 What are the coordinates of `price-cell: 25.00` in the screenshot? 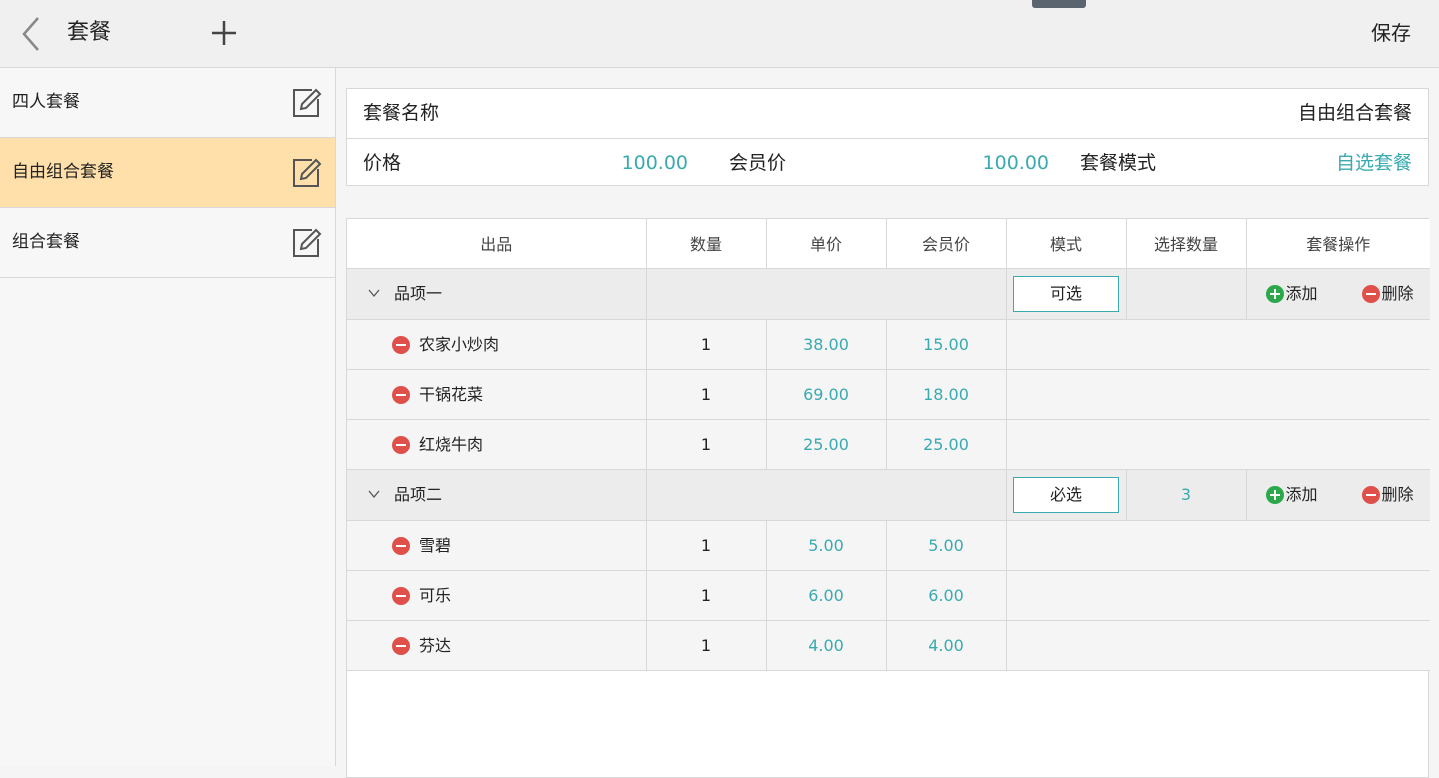 It's located at (826, 444).